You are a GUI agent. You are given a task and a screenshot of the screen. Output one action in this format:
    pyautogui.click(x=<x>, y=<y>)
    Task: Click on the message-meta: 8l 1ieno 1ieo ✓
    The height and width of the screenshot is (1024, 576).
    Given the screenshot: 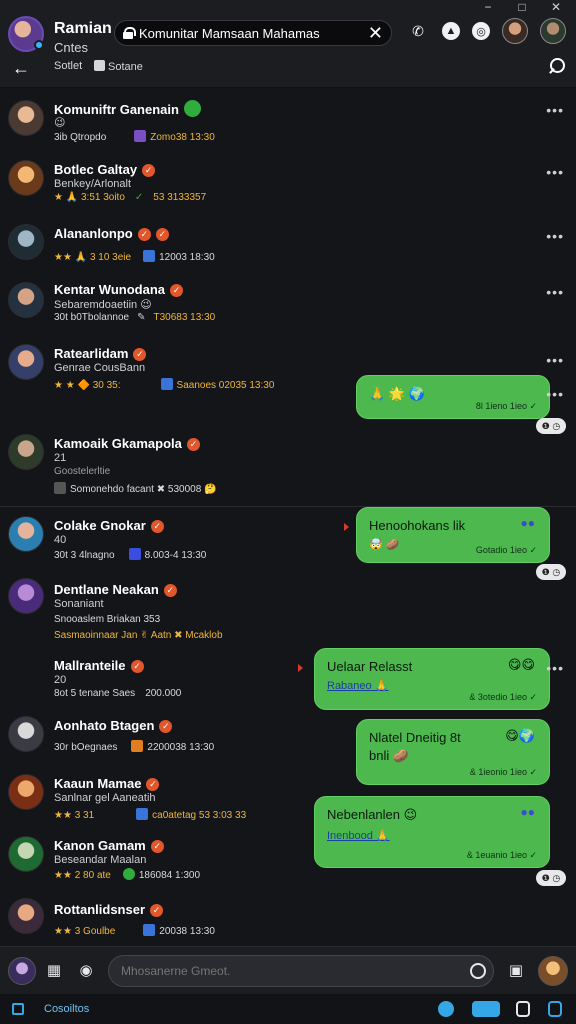 What is the action you would take?
    pyautogui.click(x=506, y=406)
    